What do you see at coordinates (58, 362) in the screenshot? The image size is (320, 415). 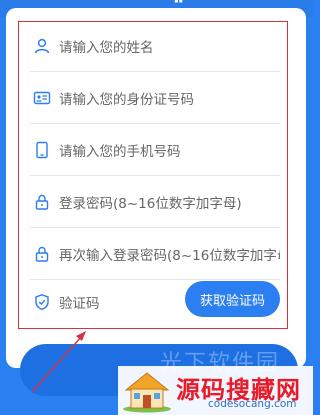 I see `annotation-arrow` at bounding box center [58, 362].